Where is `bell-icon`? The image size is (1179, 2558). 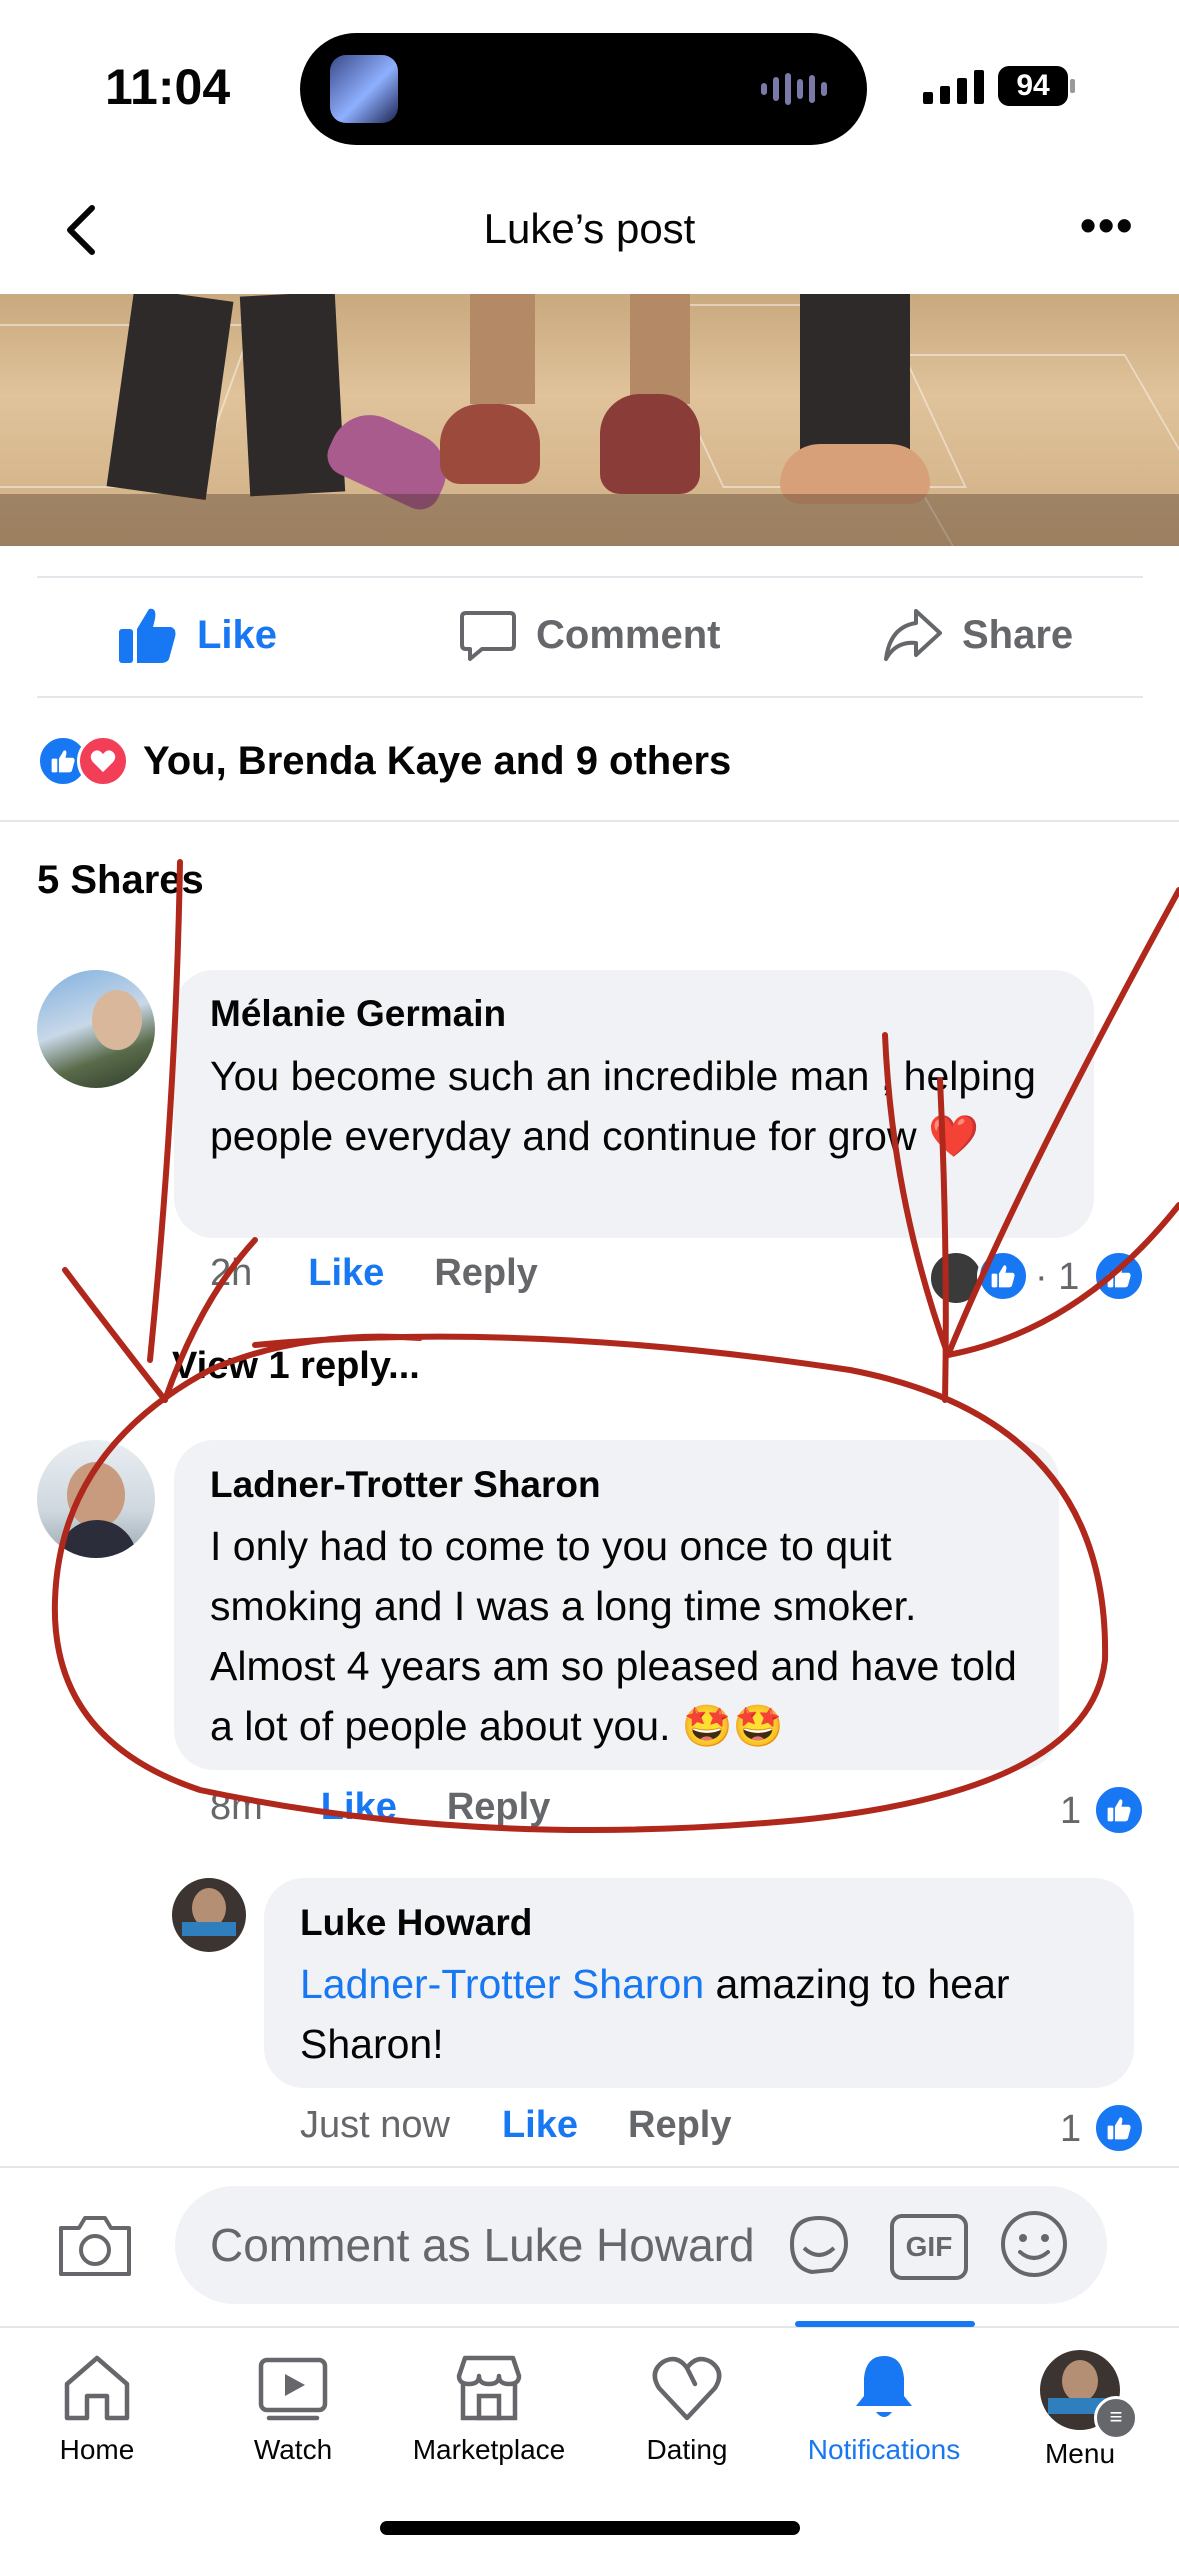 bell-icon is located at coordinates (884, 2388).